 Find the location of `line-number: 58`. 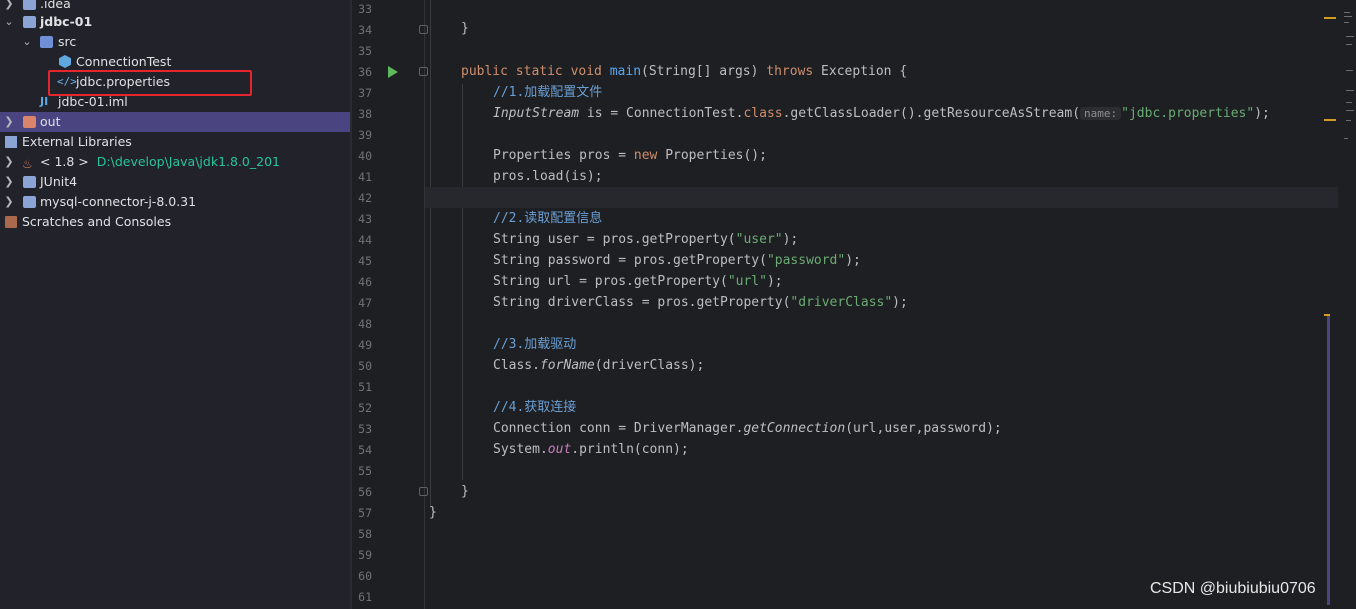

line-number: 58 is located at coordinates (365, 534).